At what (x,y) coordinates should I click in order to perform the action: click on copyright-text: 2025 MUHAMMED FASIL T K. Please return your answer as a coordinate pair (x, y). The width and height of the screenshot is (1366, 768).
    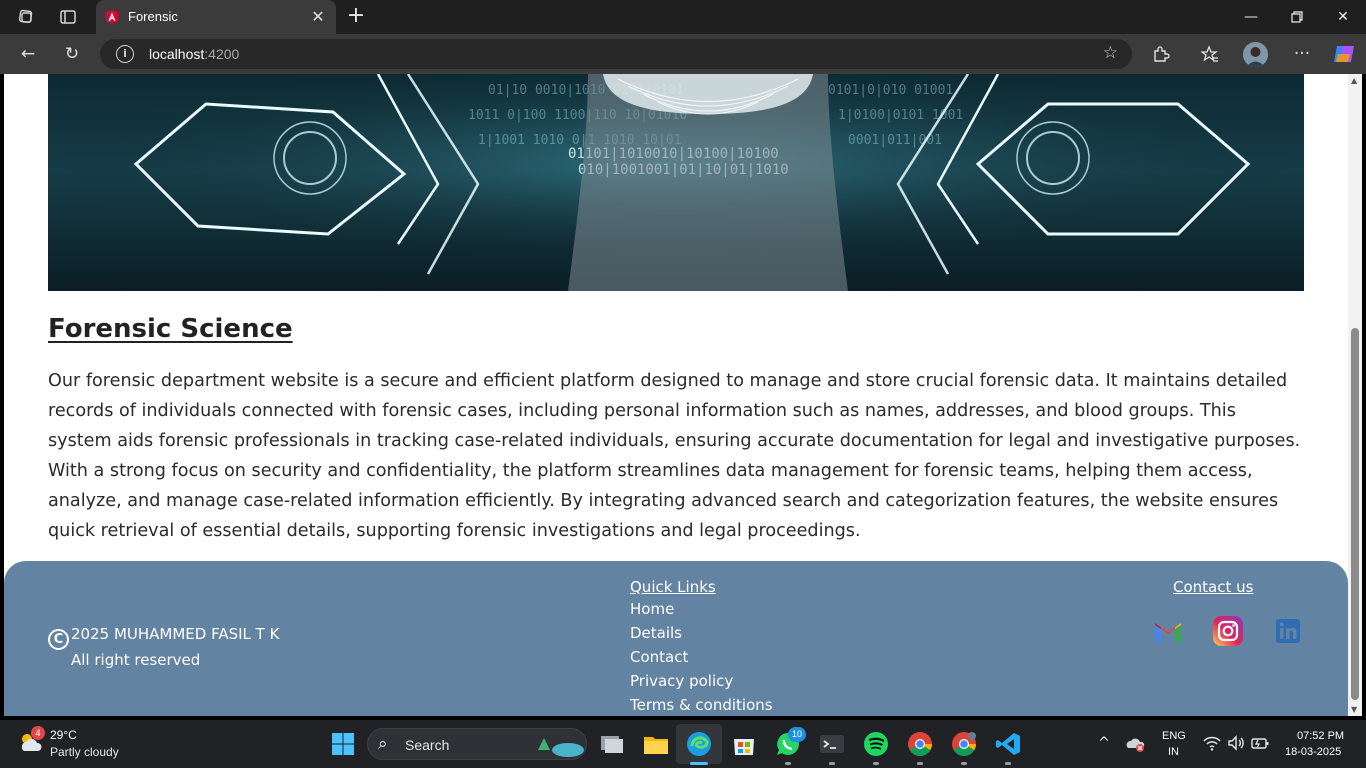
    Looking at the image, I should click on (175, 634).